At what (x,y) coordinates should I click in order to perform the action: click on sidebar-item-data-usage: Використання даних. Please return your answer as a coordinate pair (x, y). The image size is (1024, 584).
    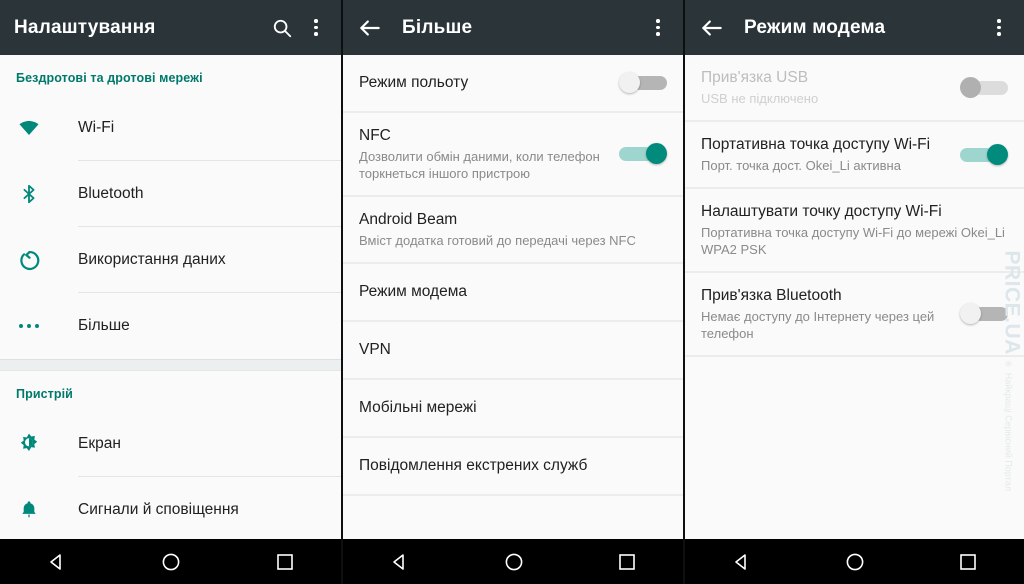
    Looking at the image, I should click on (170, 260).